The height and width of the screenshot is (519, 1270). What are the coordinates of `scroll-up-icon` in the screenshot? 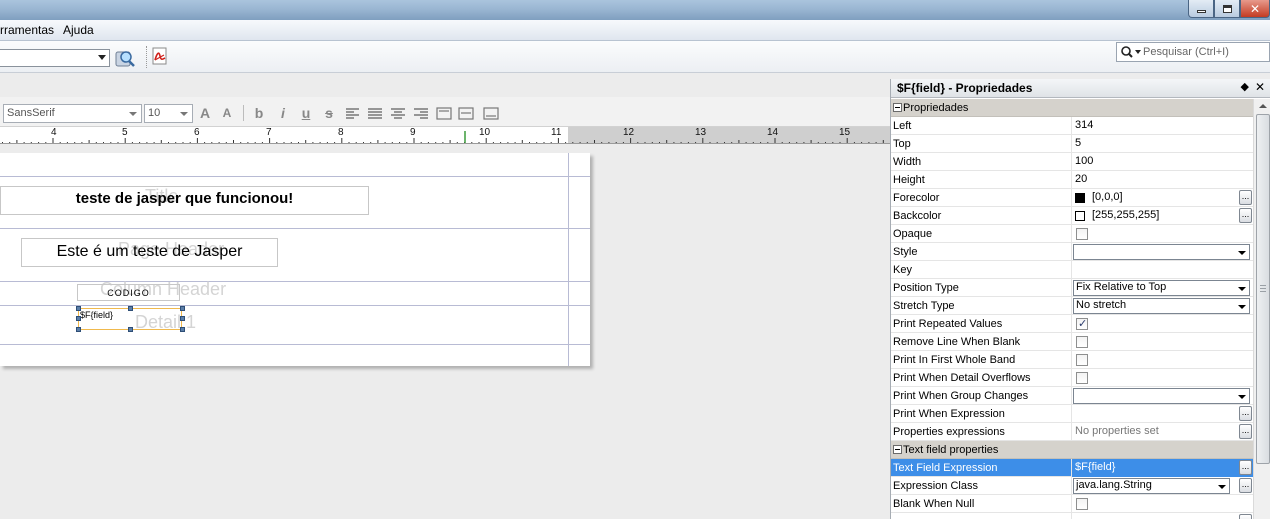 It's located at (1263, 106).